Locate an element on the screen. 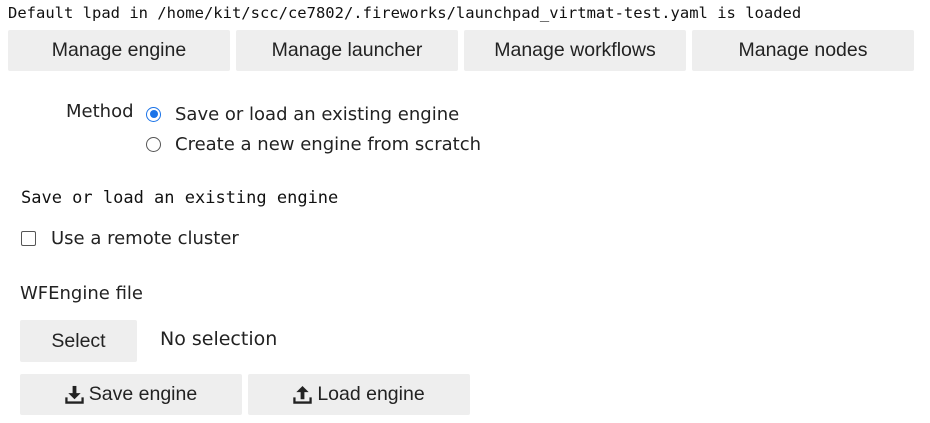  upload-icon is located at coordinates (303, 394).